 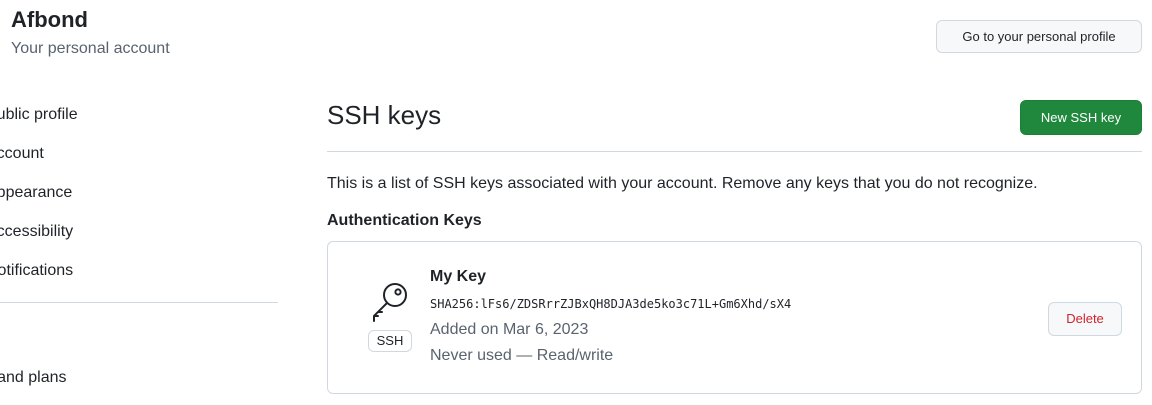 I want to click on delete-key-button: Delete, so click(x=1085, y=319).